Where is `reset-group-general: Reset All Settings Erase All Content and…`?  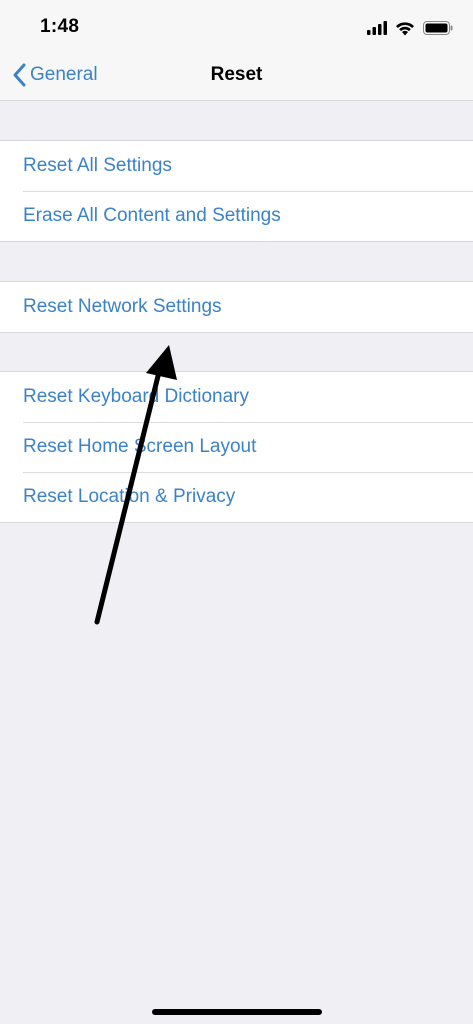 reset-group-general: Reset All Settings Erase All Content and… is located at coordinates (236, 191).